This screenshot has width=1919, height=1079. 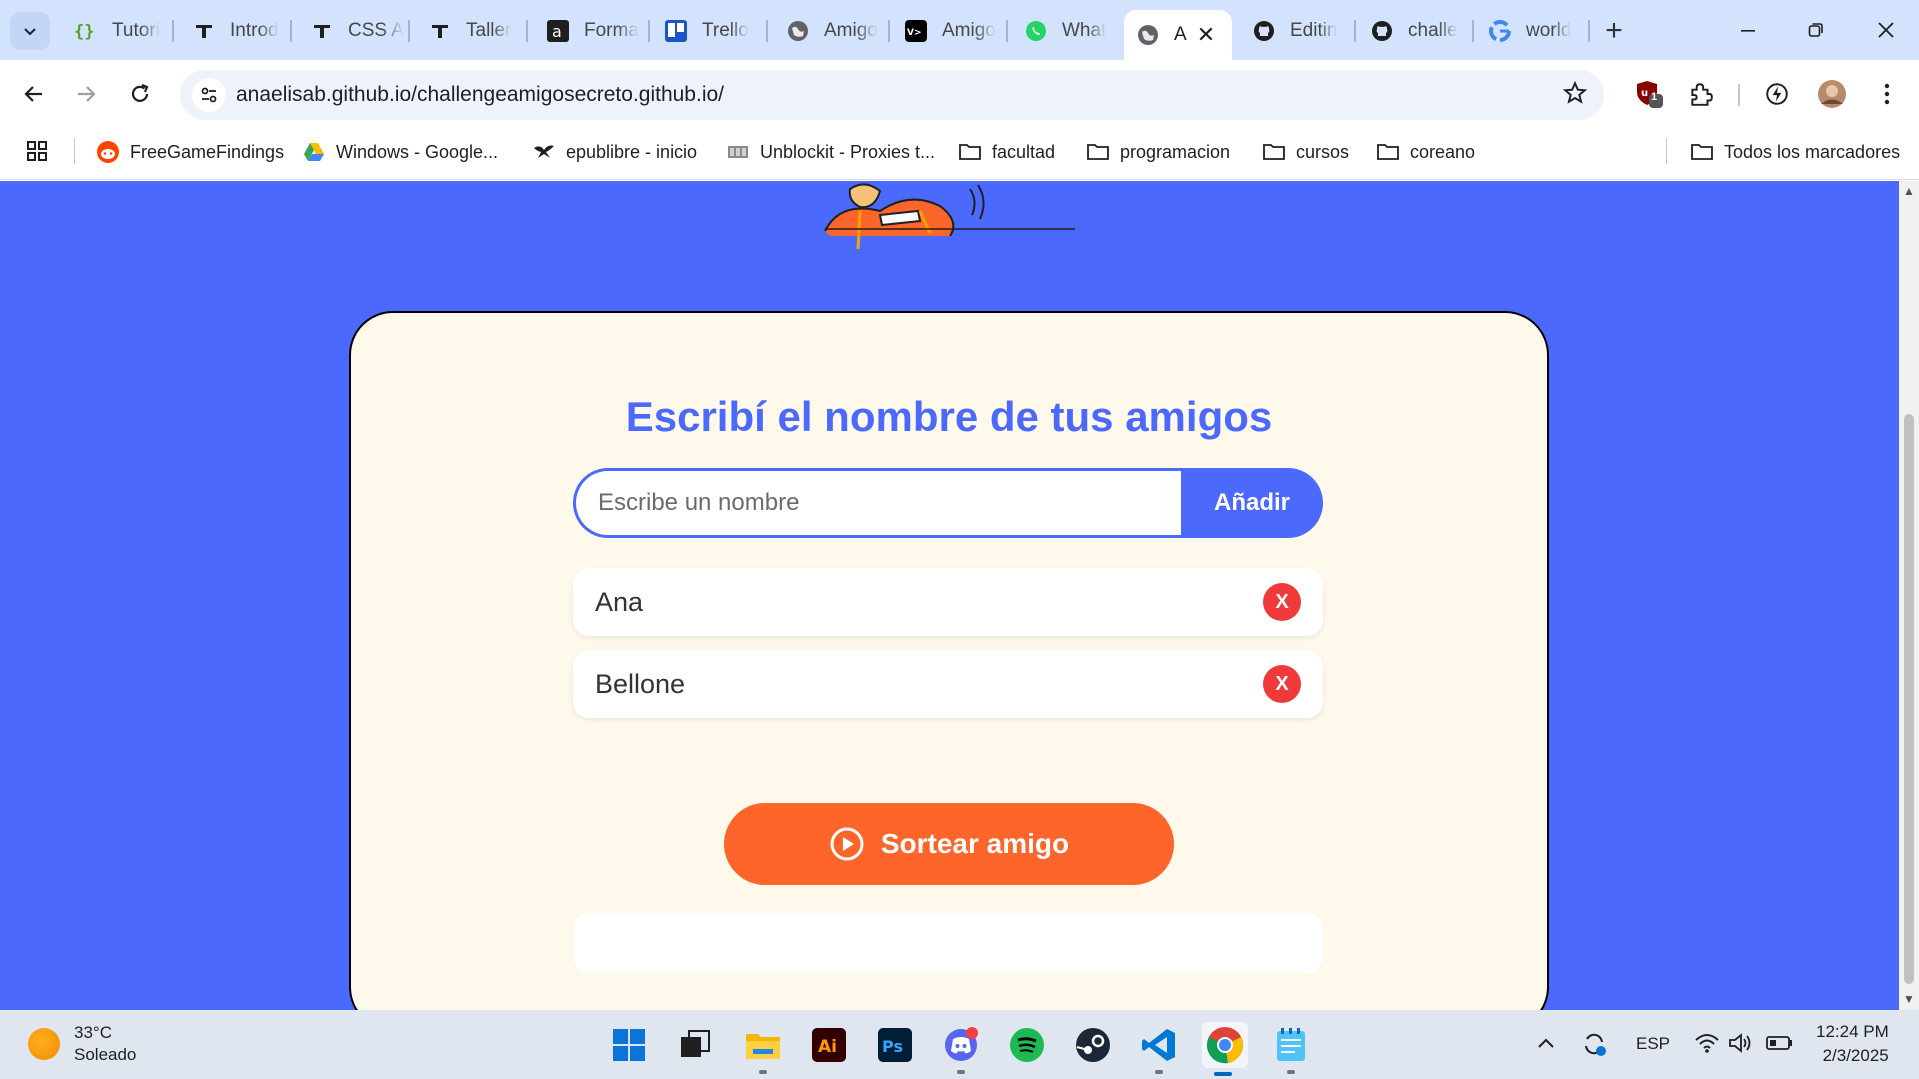 What do you see at coordinates (1909, 191) in the screenshot?
I see `scroll-up-arrow: ▲` at bounding box center [1909, 191].